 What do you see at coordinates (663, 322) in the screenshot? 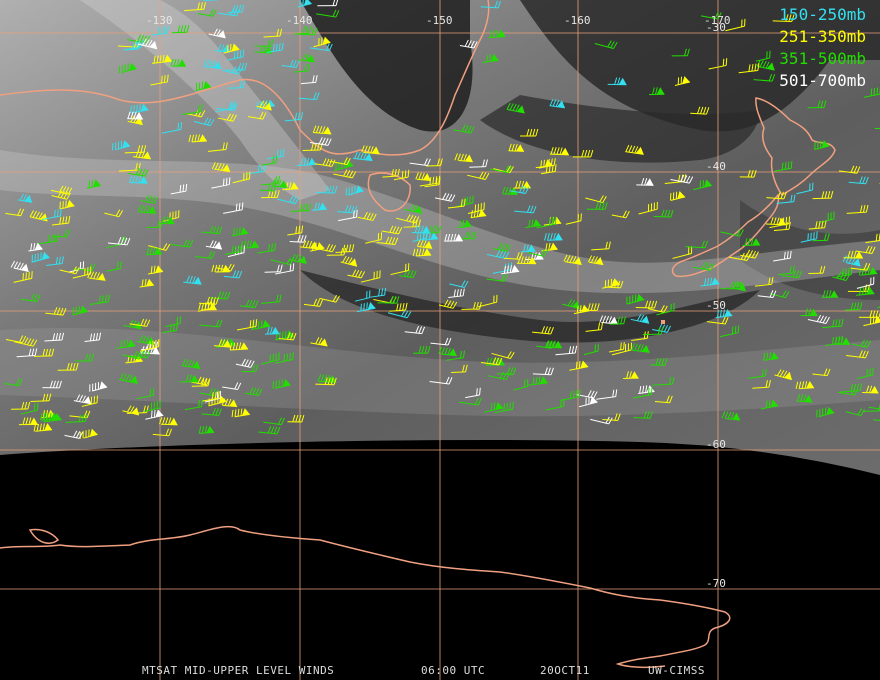
I see `island-speck` at bounding box center [663, 322].